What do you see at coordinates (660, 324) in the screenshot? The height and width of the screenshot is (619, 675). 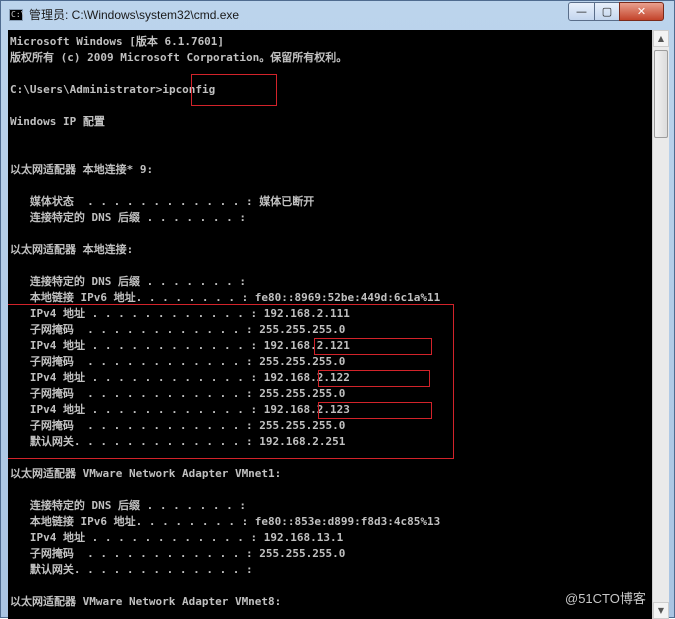 I see `vertical-scrollbar: ▲ ▼` at bounding box center [660, 324].